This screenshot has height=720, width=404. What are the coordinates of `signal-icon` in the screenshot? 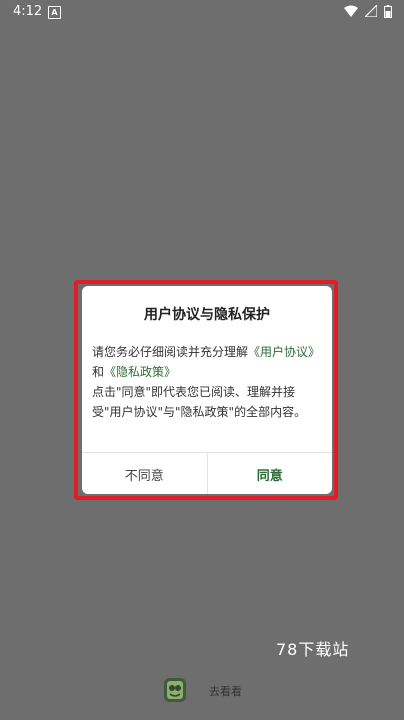 It's located at (370, 11).